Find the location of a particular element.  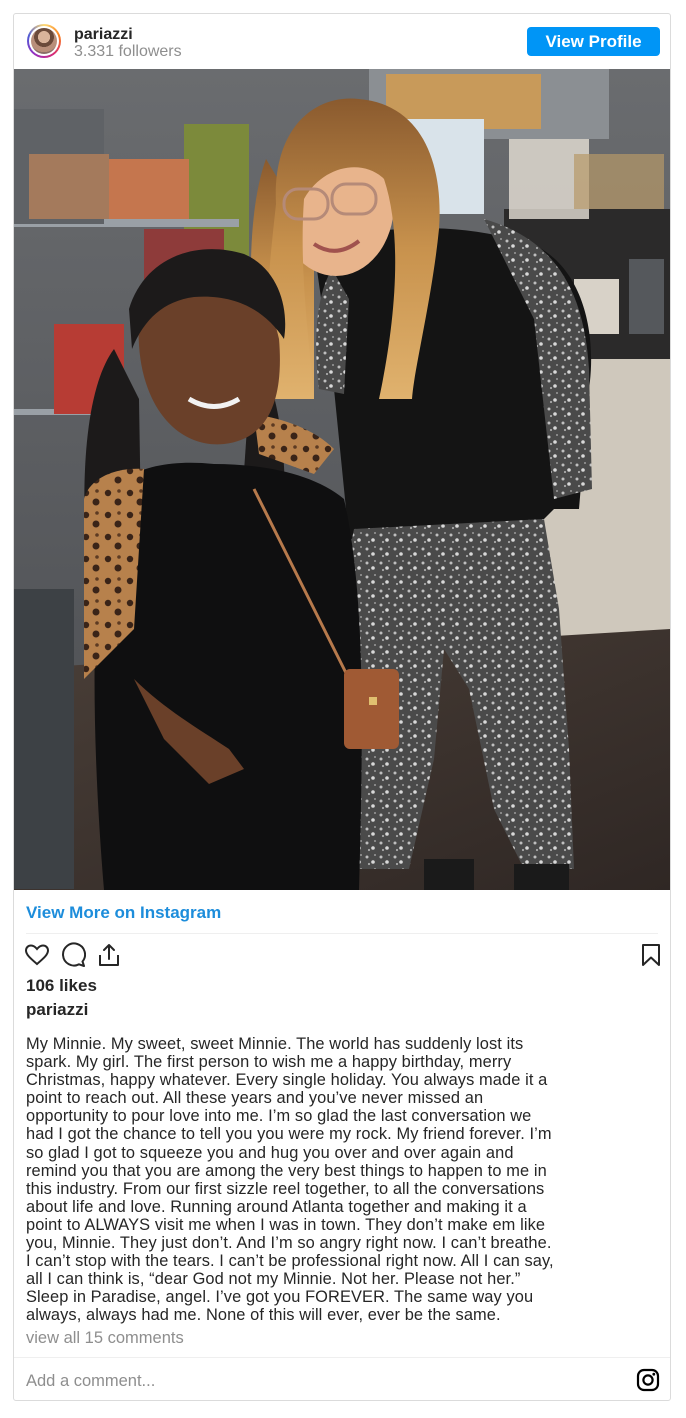

profile-avatar is located at coordinates (44, 41).